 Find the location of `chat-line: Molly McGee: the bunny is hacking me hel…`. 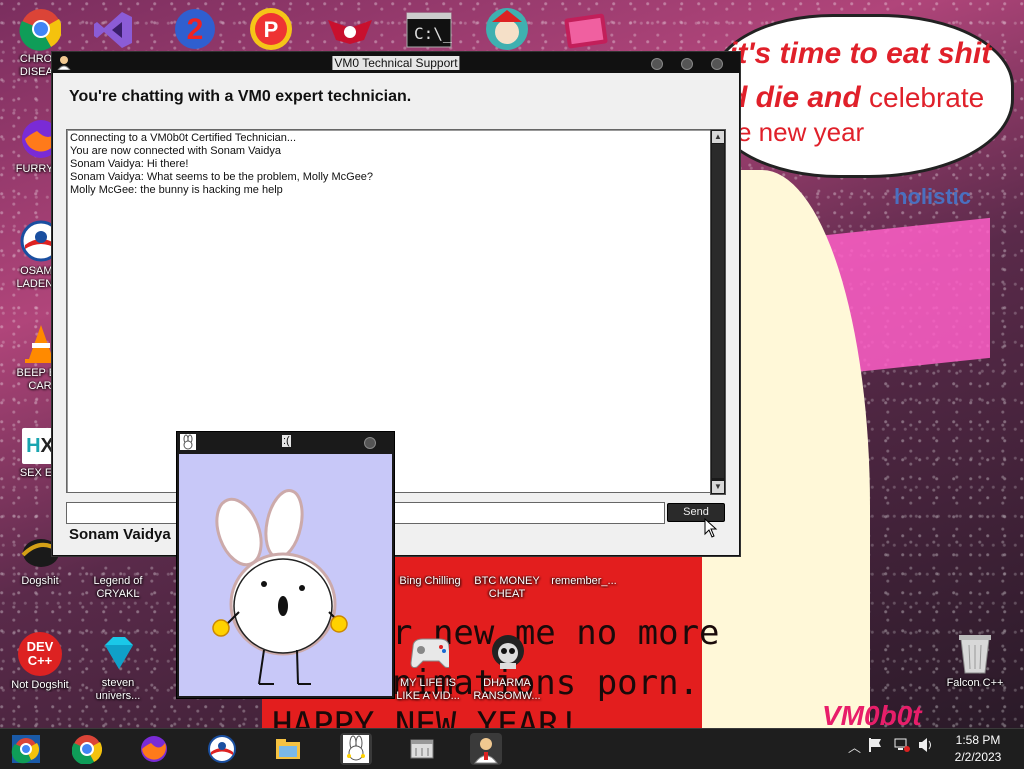

chat-line: Molly McGee: the bunny is hacking me hel… is located at coordinates (176, 190).